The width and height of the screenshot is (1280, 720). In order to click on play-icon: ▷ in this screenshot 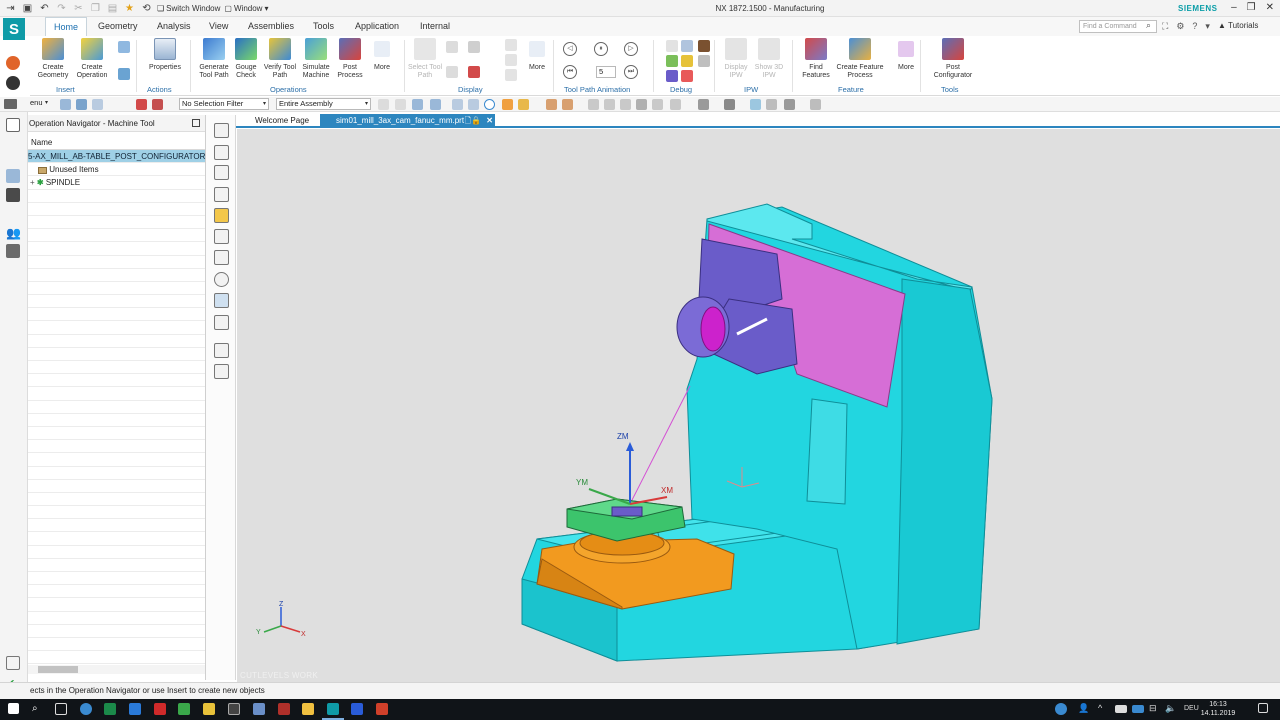, I will do `click(631, 49)`.